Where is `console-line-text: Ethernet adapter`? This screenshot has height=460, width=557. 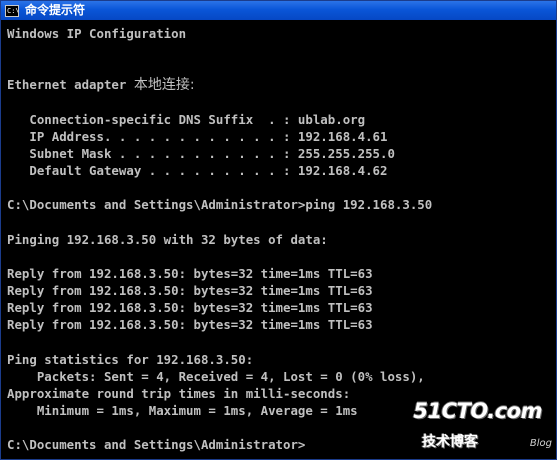 console-line-text: Ethernet adapter is located at coordinates (70, 85).